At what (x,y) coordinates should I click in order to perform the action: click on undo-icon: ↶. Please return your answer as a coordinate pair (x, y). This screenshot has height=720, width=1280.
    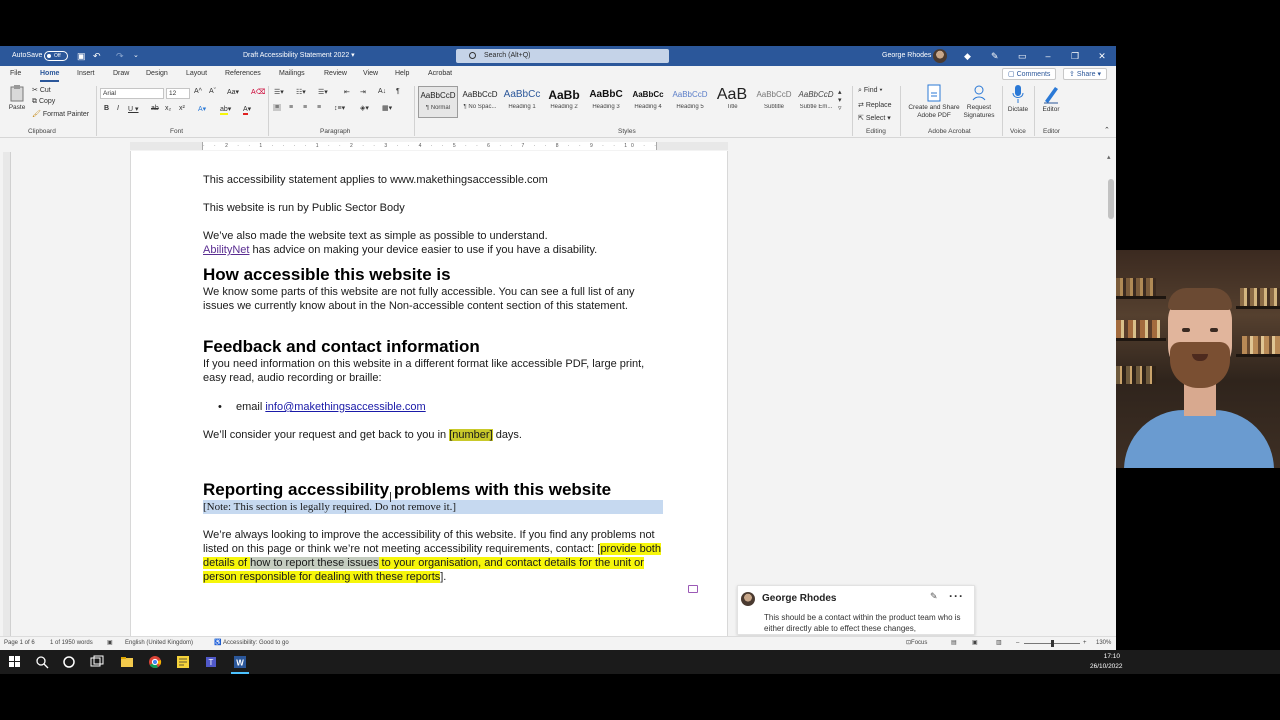
    Looking at the image, I should click on (97, 56).